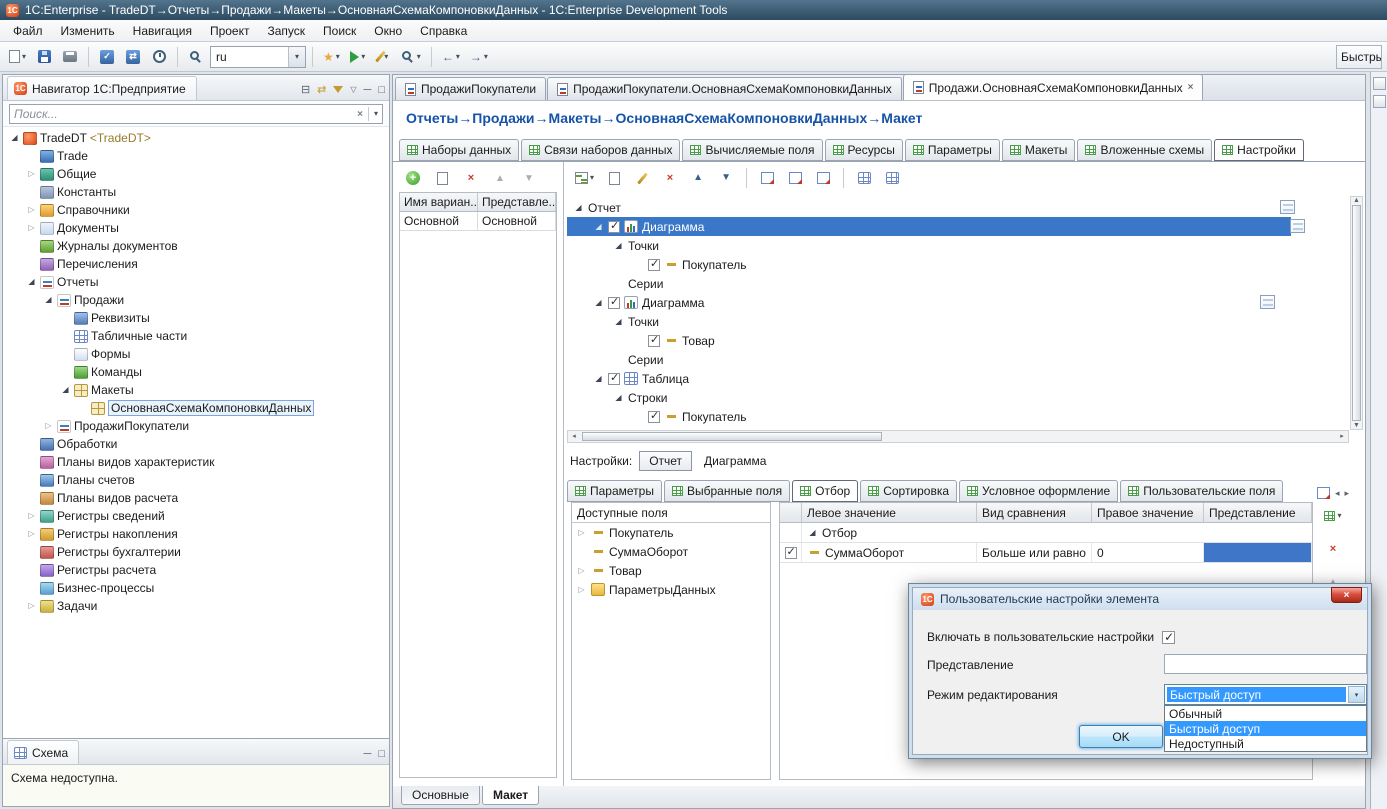 The height and width of the screenshot is (809, 1387). What do you see at coordinates (958, 264) in the screenshot?
I see `settings-item-pokupatel-1: Покупатель` at bounding box center [958, 264].